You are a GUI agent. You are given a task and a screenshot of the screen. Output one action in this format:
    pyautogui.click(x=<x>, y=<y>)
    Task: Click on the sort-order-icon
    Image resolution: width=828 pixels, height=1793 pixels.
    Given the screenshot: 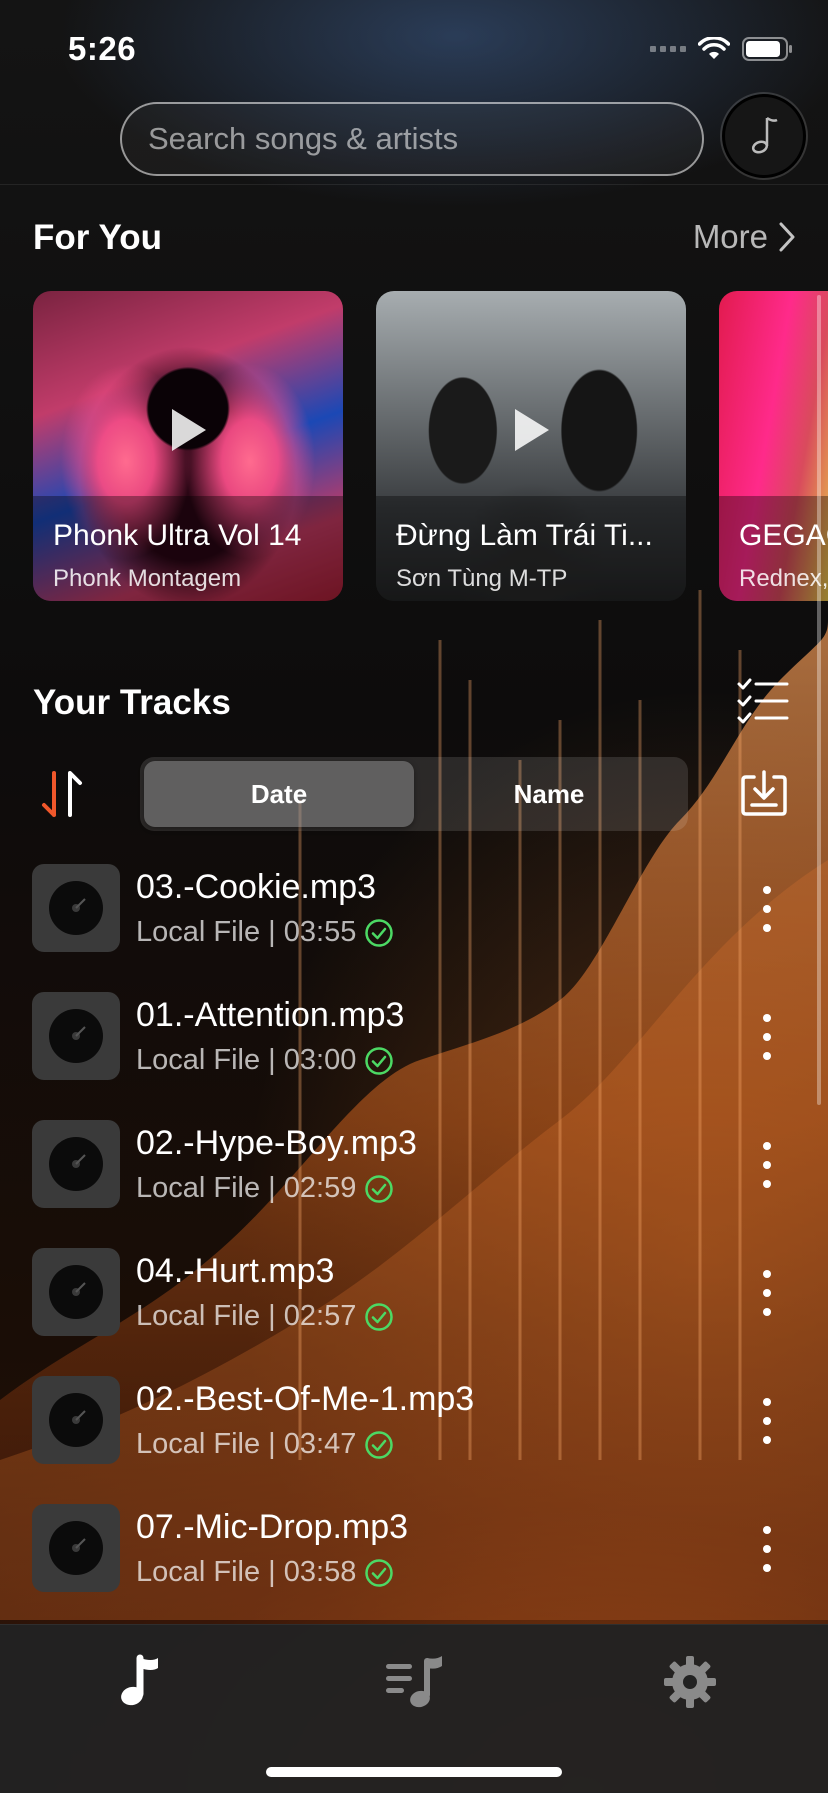 What is the action you would take?
    pyautogui.click(x=63, y=794)
    